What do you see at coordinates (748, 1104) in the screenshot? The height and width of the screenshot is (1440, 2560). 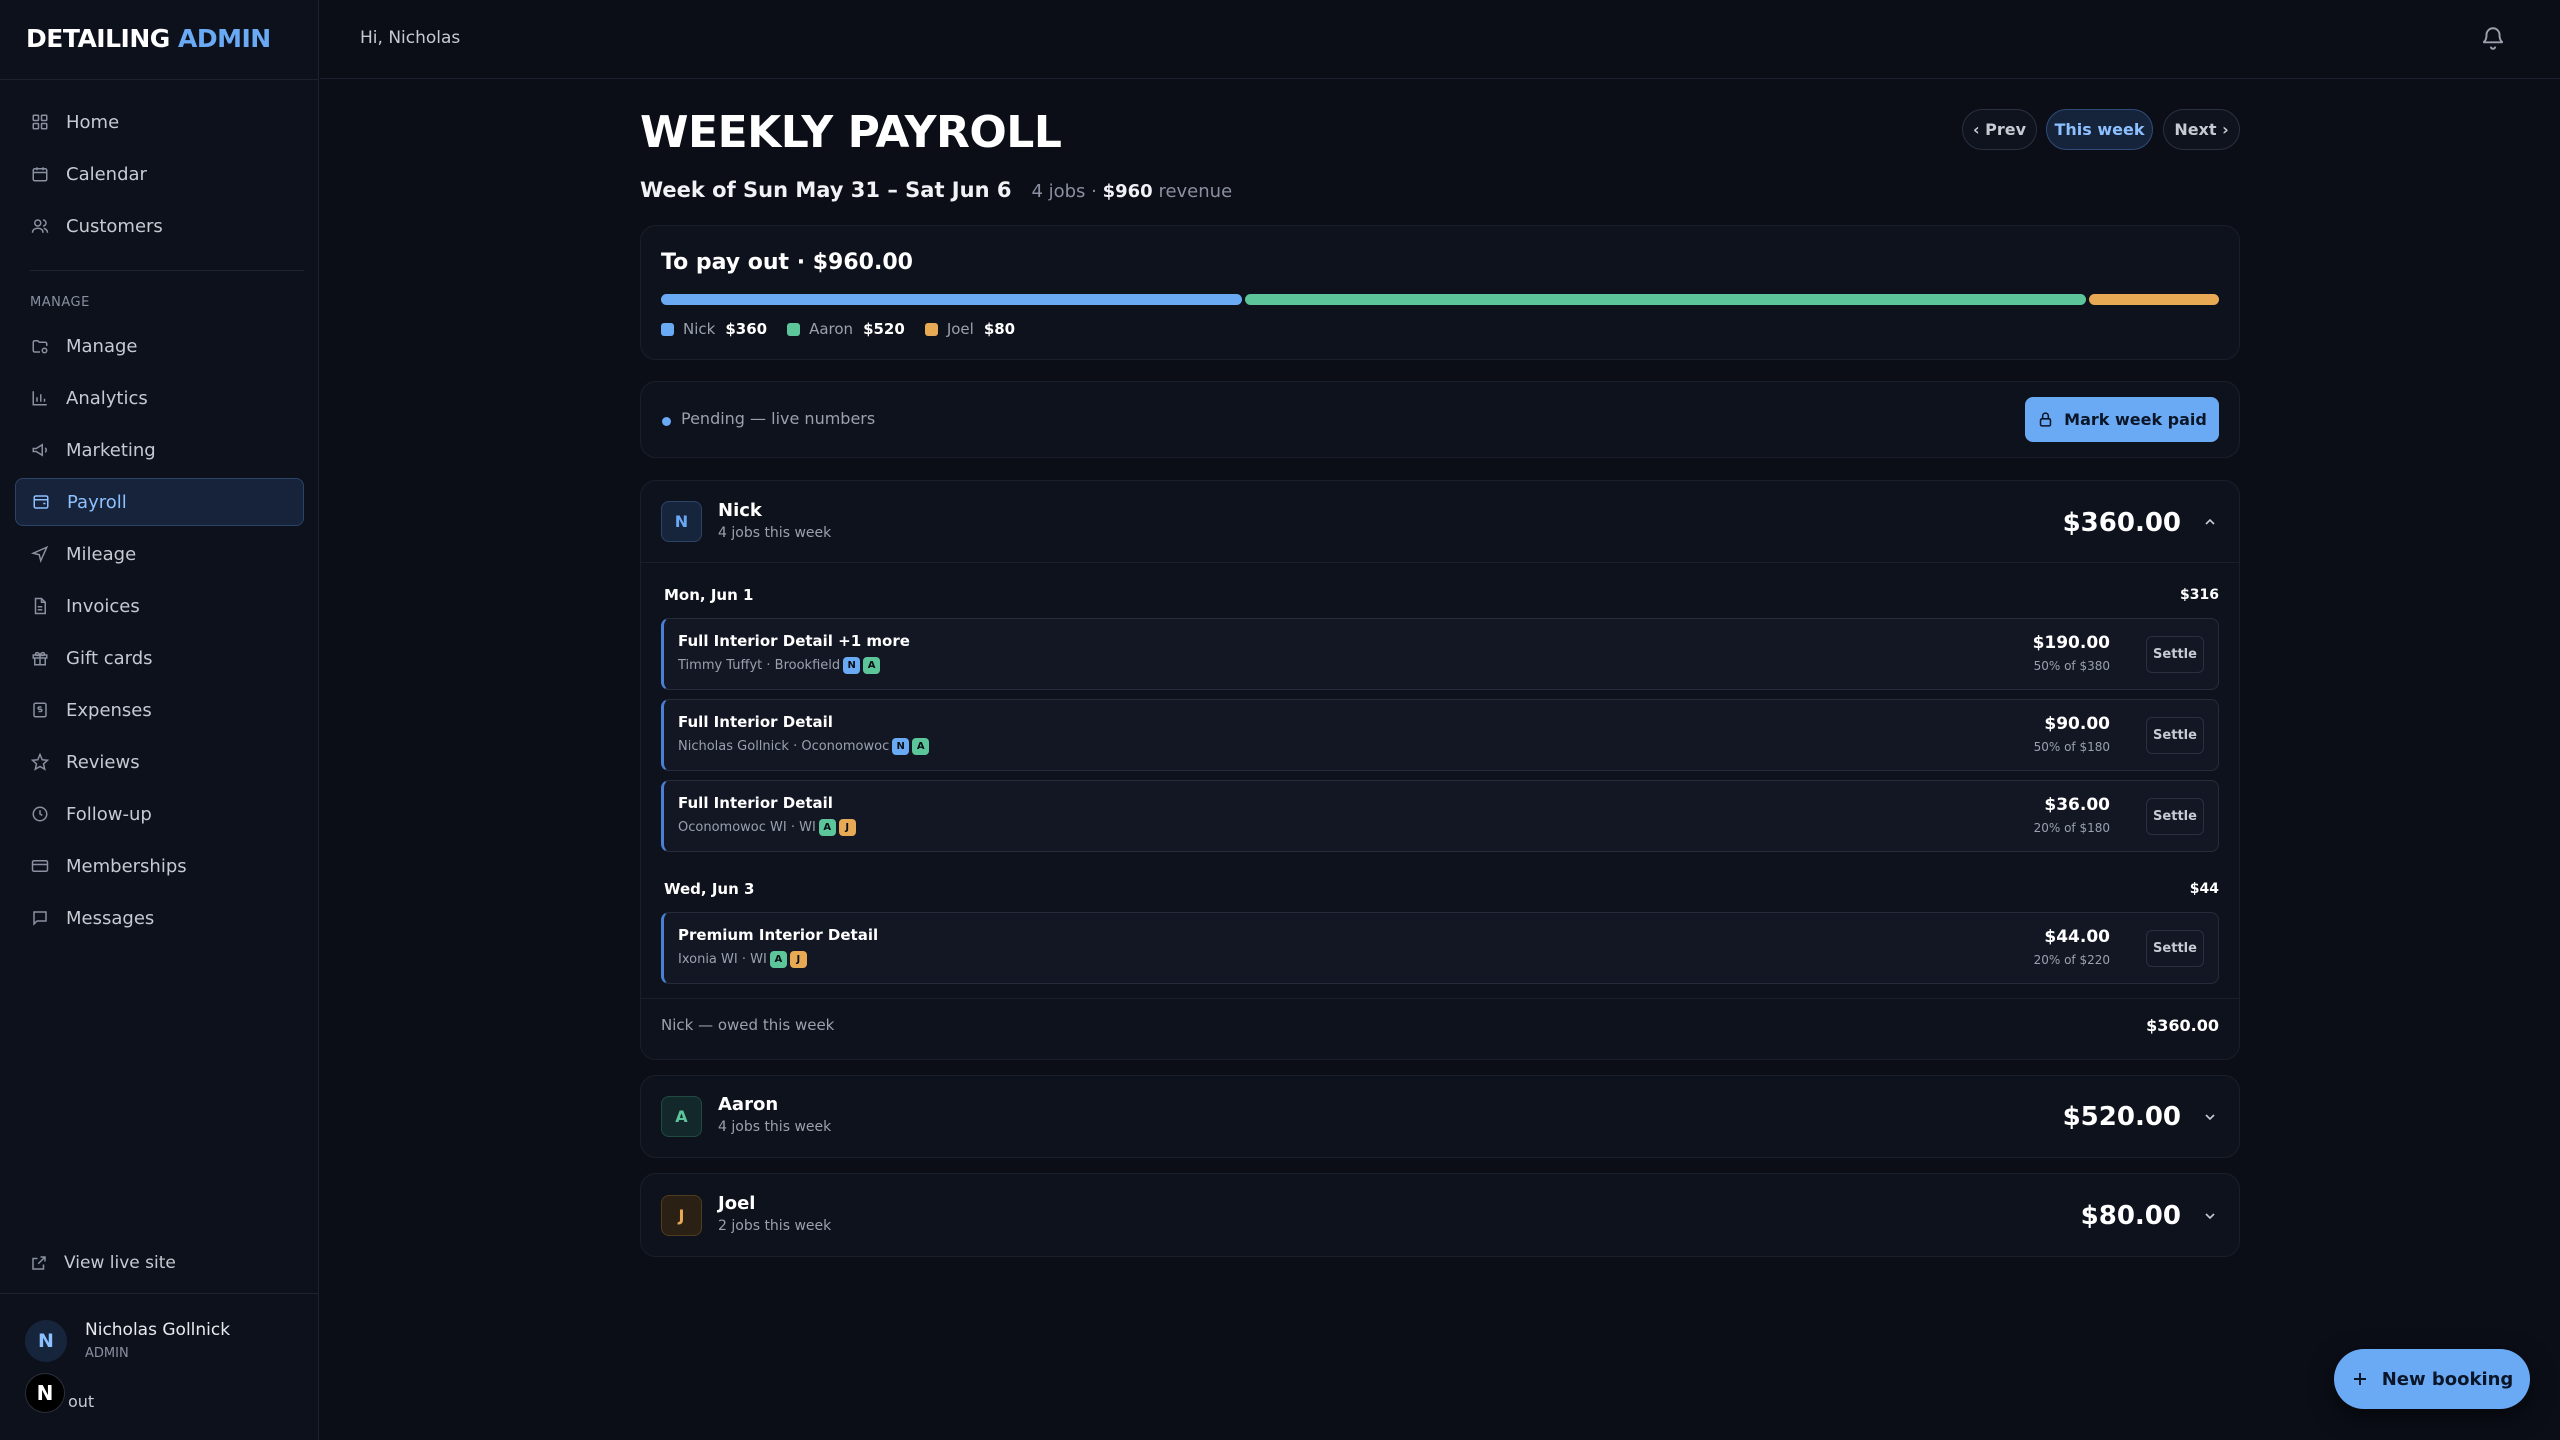 I see `employee-name: Aaron` at bounding box center [748, 1104].